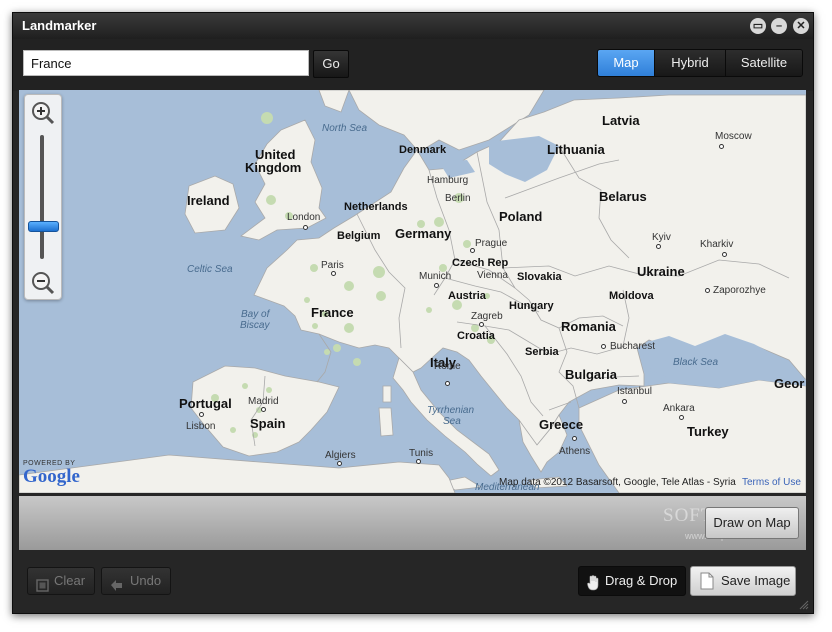  What do you see at coordinates (42, 588) in the screenshot?
I see `clear-icon` at bounding box center [42, 588].